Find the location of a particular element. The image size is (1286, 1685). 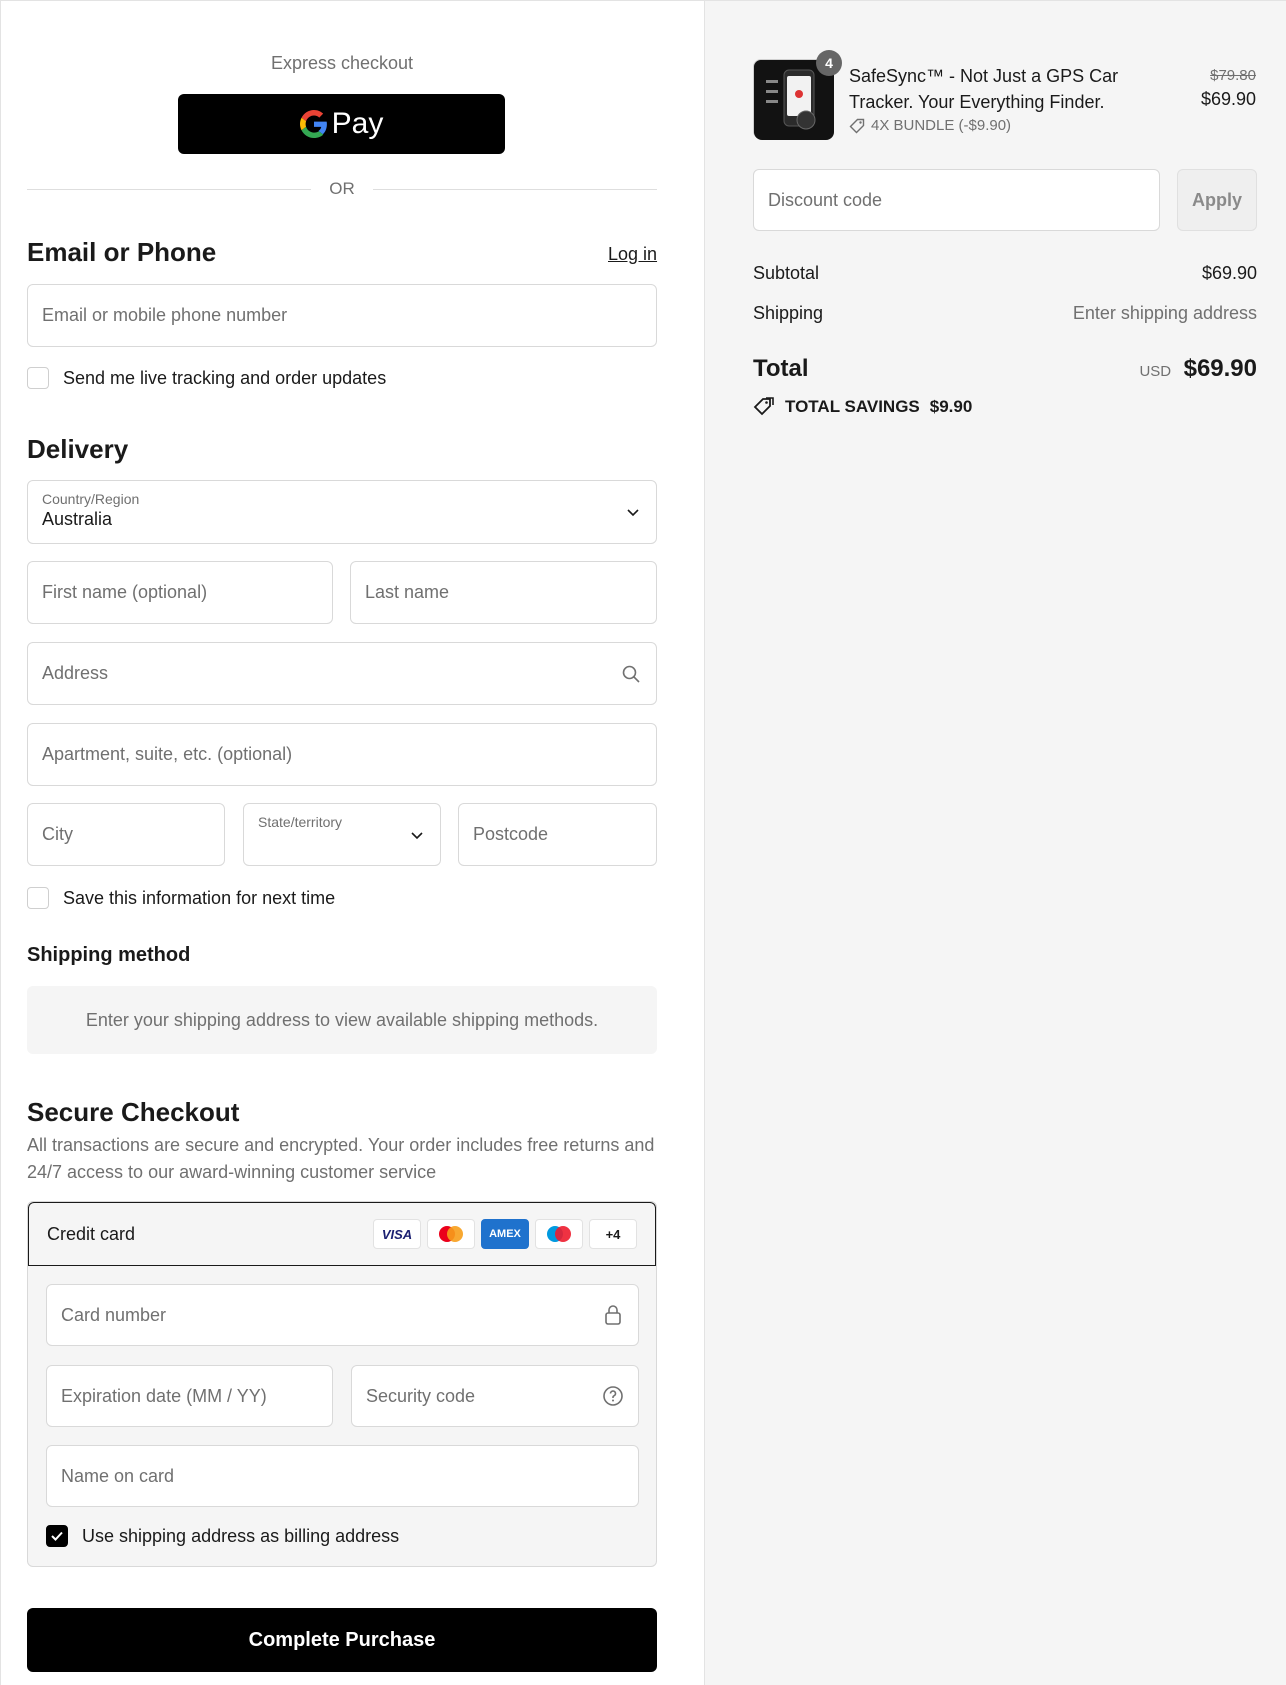

total-row: Total USD $69.90 is located at coordinates (1005, 369).